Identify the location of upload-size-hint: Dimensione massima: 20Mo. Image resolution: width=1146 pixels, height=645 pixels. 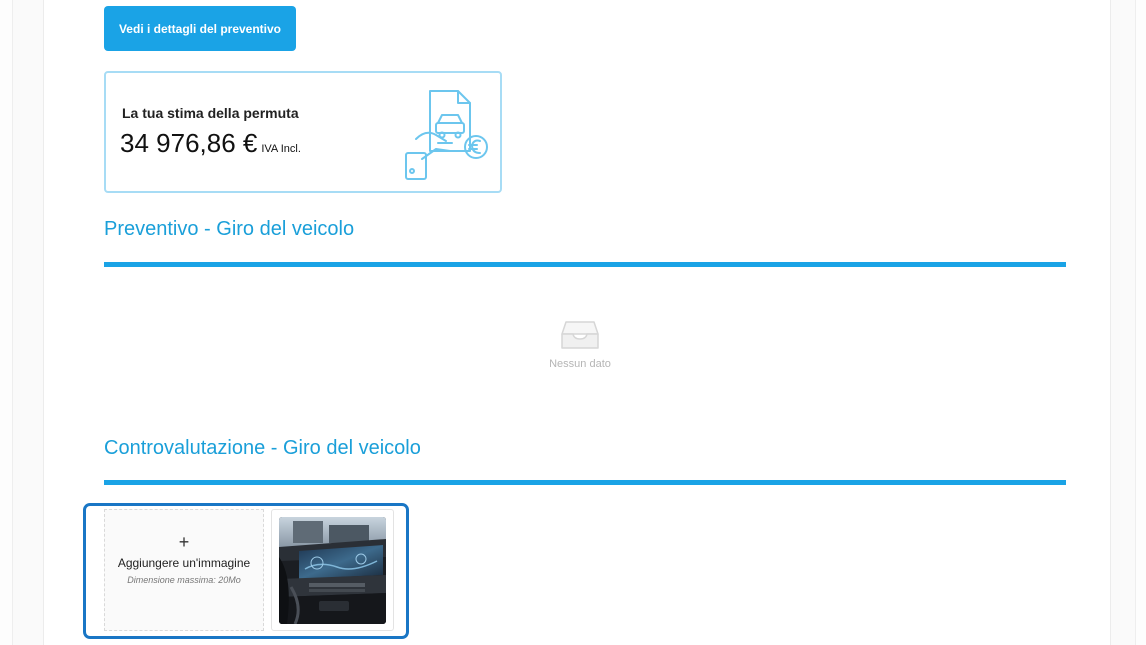
(184, 580).